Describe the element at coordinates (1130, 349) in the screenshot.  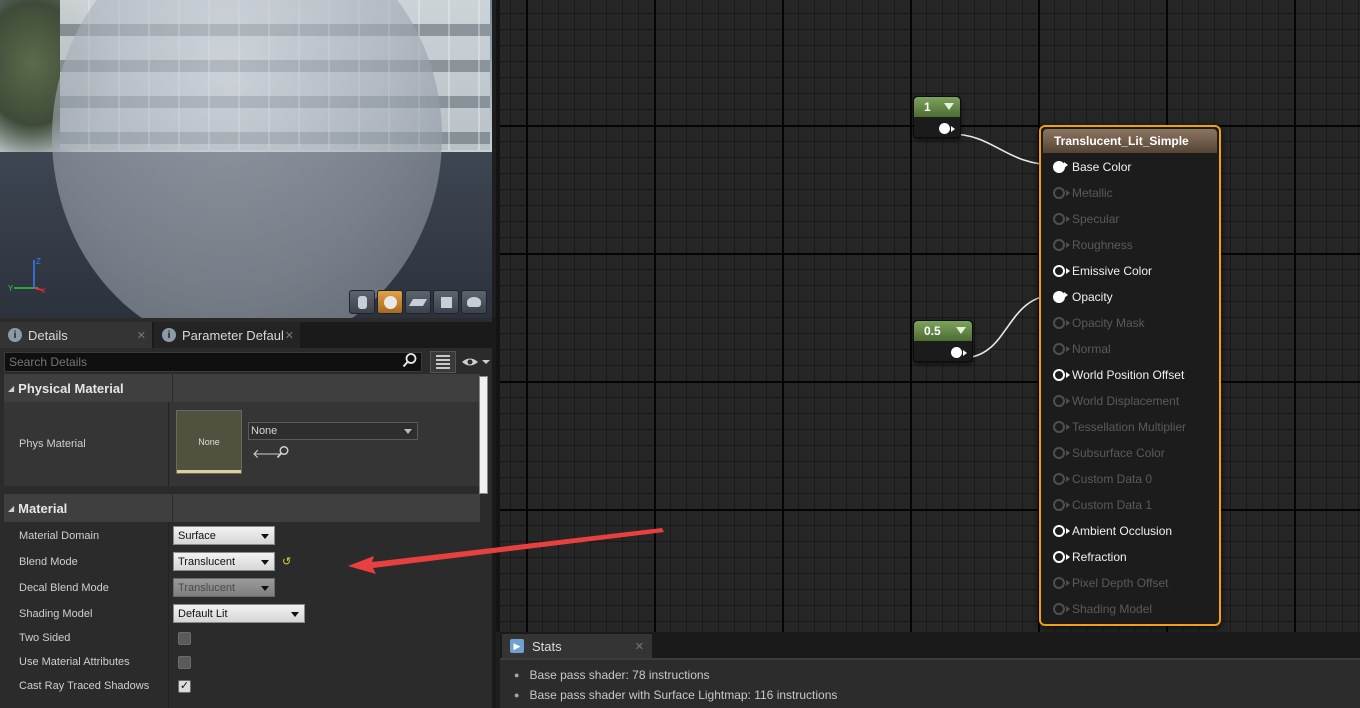
I see `pin-row: Normal` at that location.